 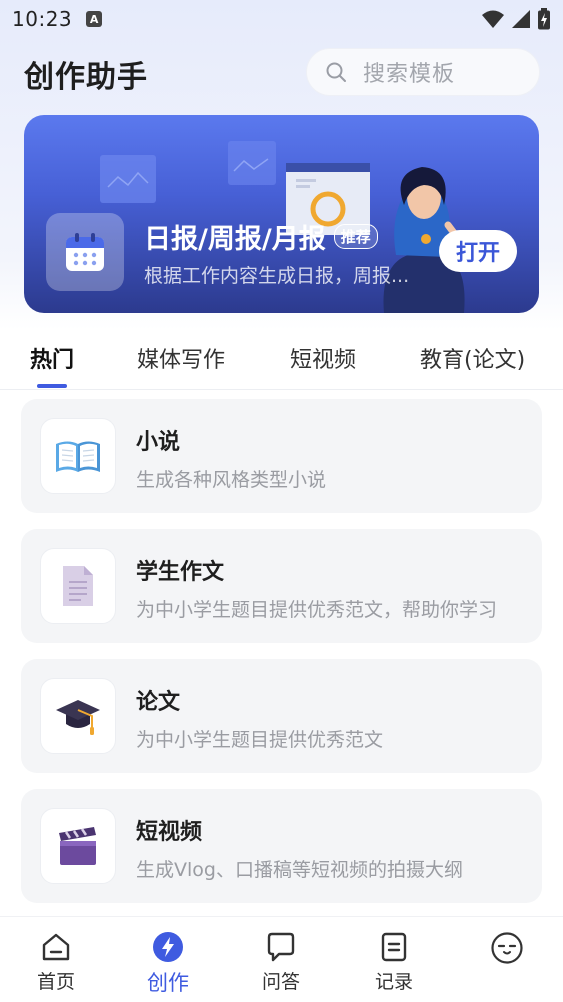 What do you see at coordinates (168, 947) in the screenshot?
I see `lightning-icon` at bounding box center [168, 947].